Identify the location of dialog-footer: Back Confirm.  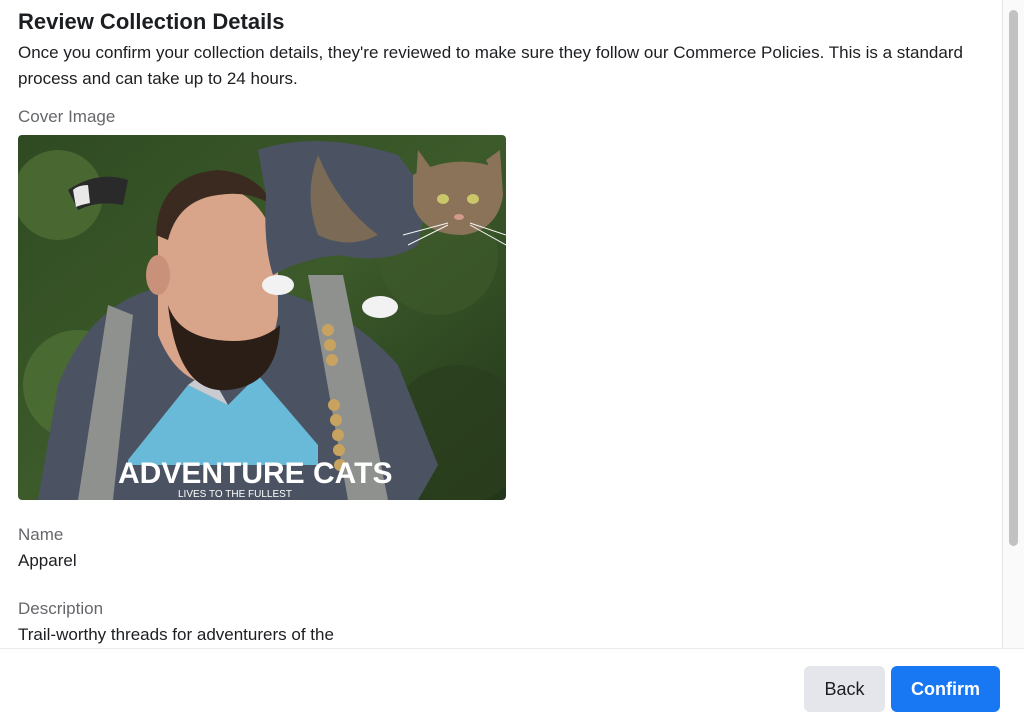
(512, 687).